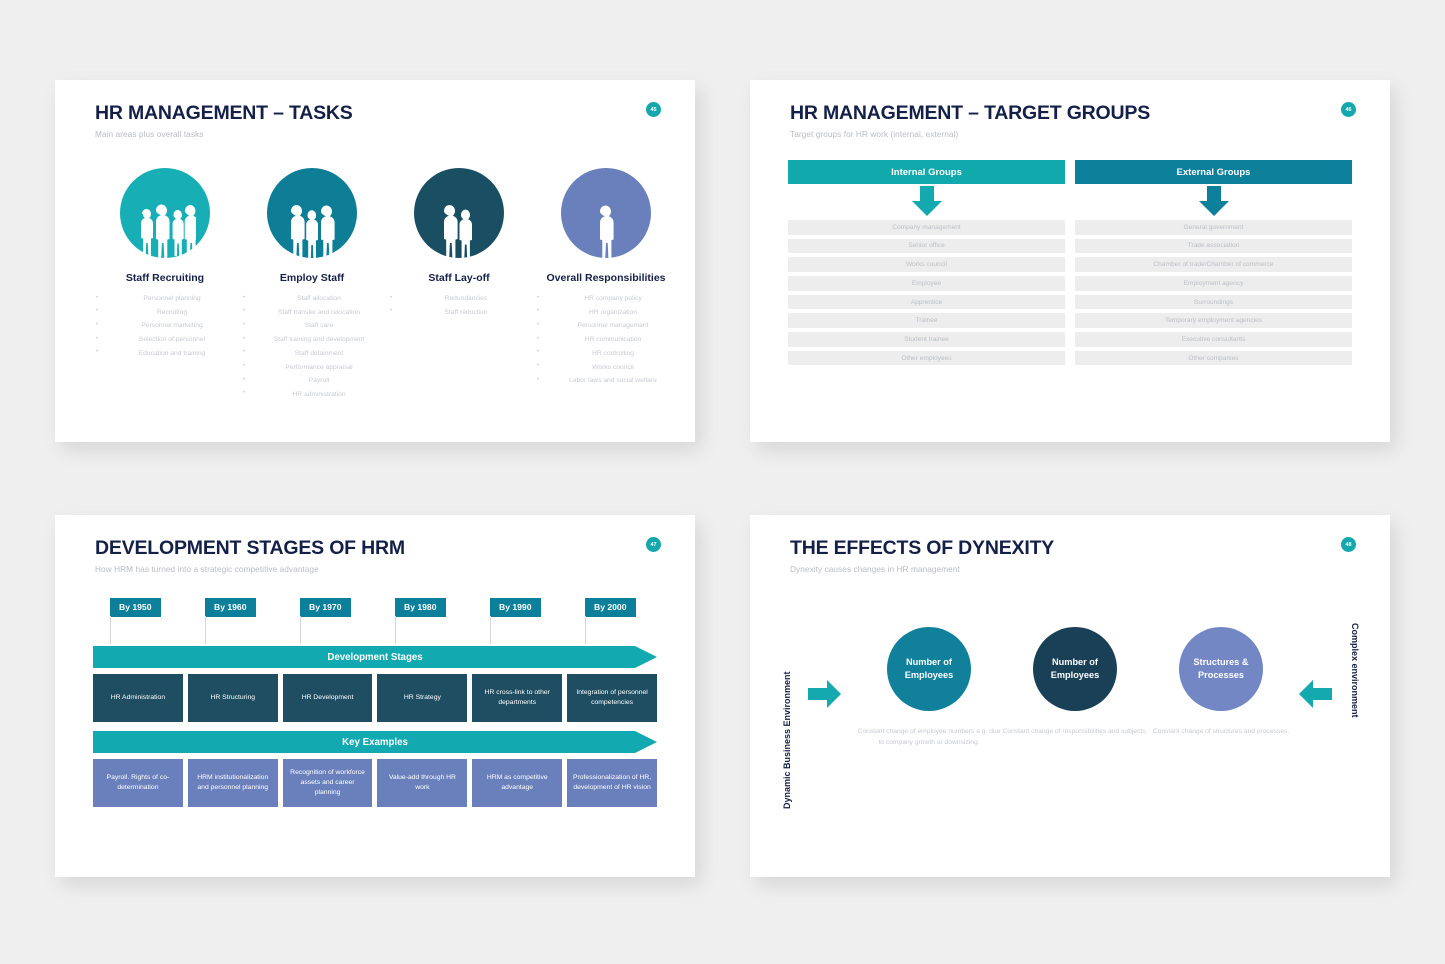  Describe the element at coordinates (1315, 696) in the screenshot. I see `left-arrow-icon` at that location.